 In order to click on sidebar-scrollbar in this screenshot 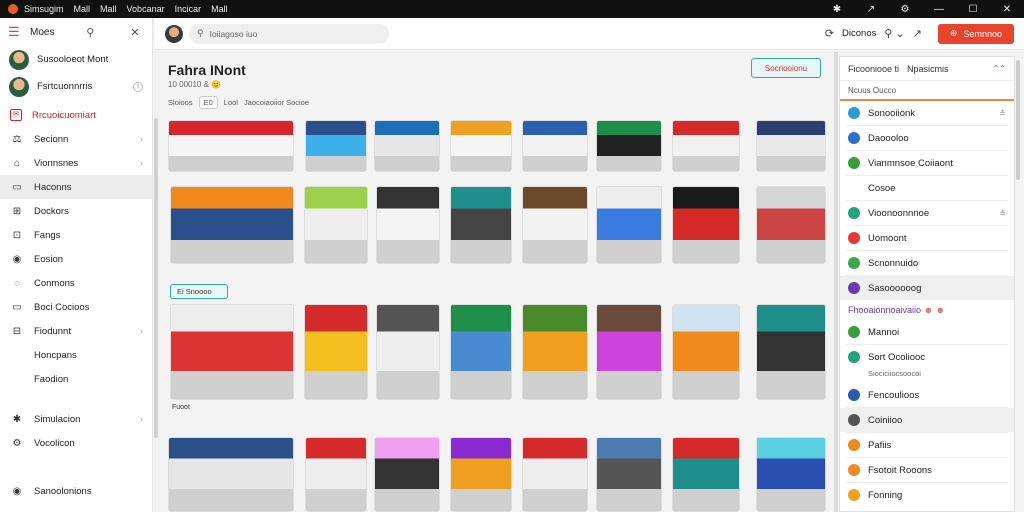, I will do `click(156, 278)`.